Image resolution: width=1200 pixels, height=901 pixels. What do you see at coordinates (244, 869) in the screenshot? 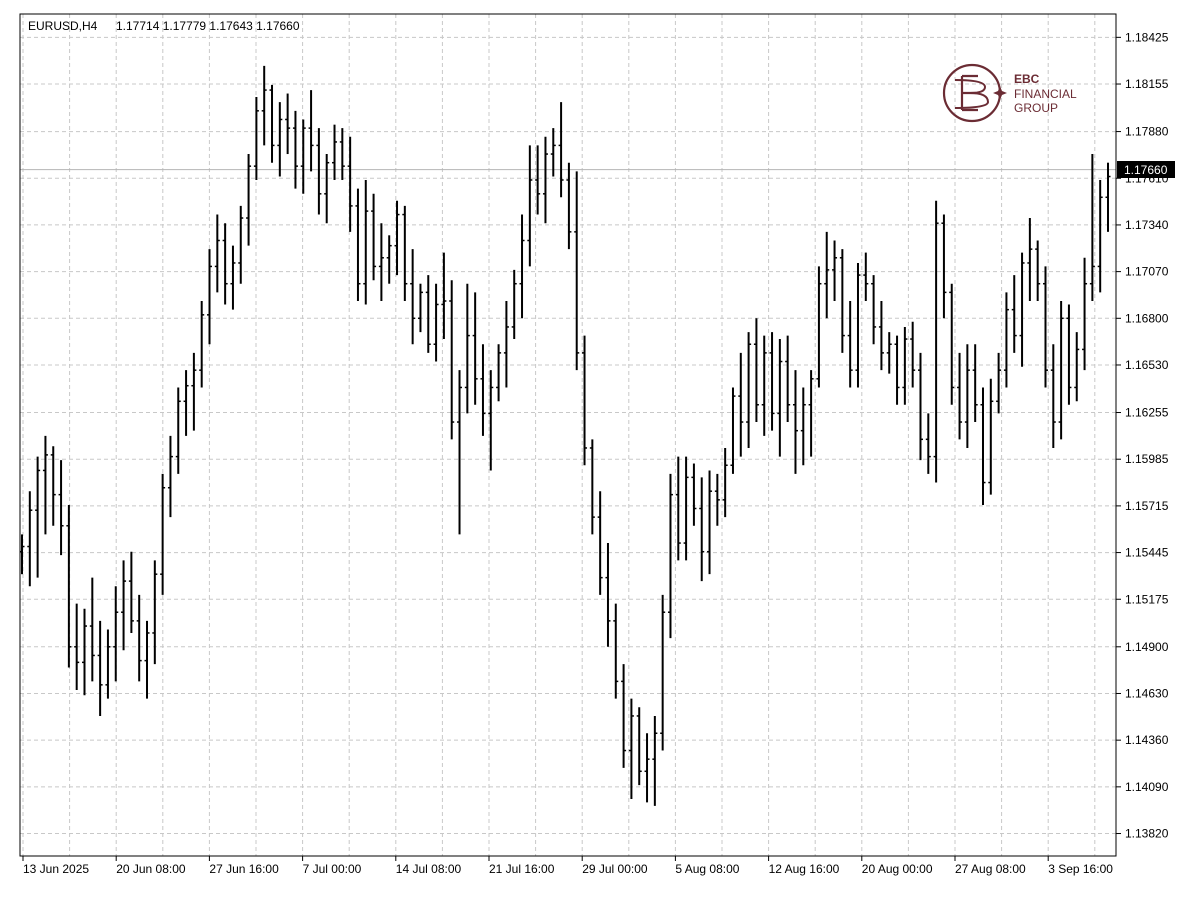
I see `x-tick-label: 27 Jun 16:00` at bounding box center [244, 869].